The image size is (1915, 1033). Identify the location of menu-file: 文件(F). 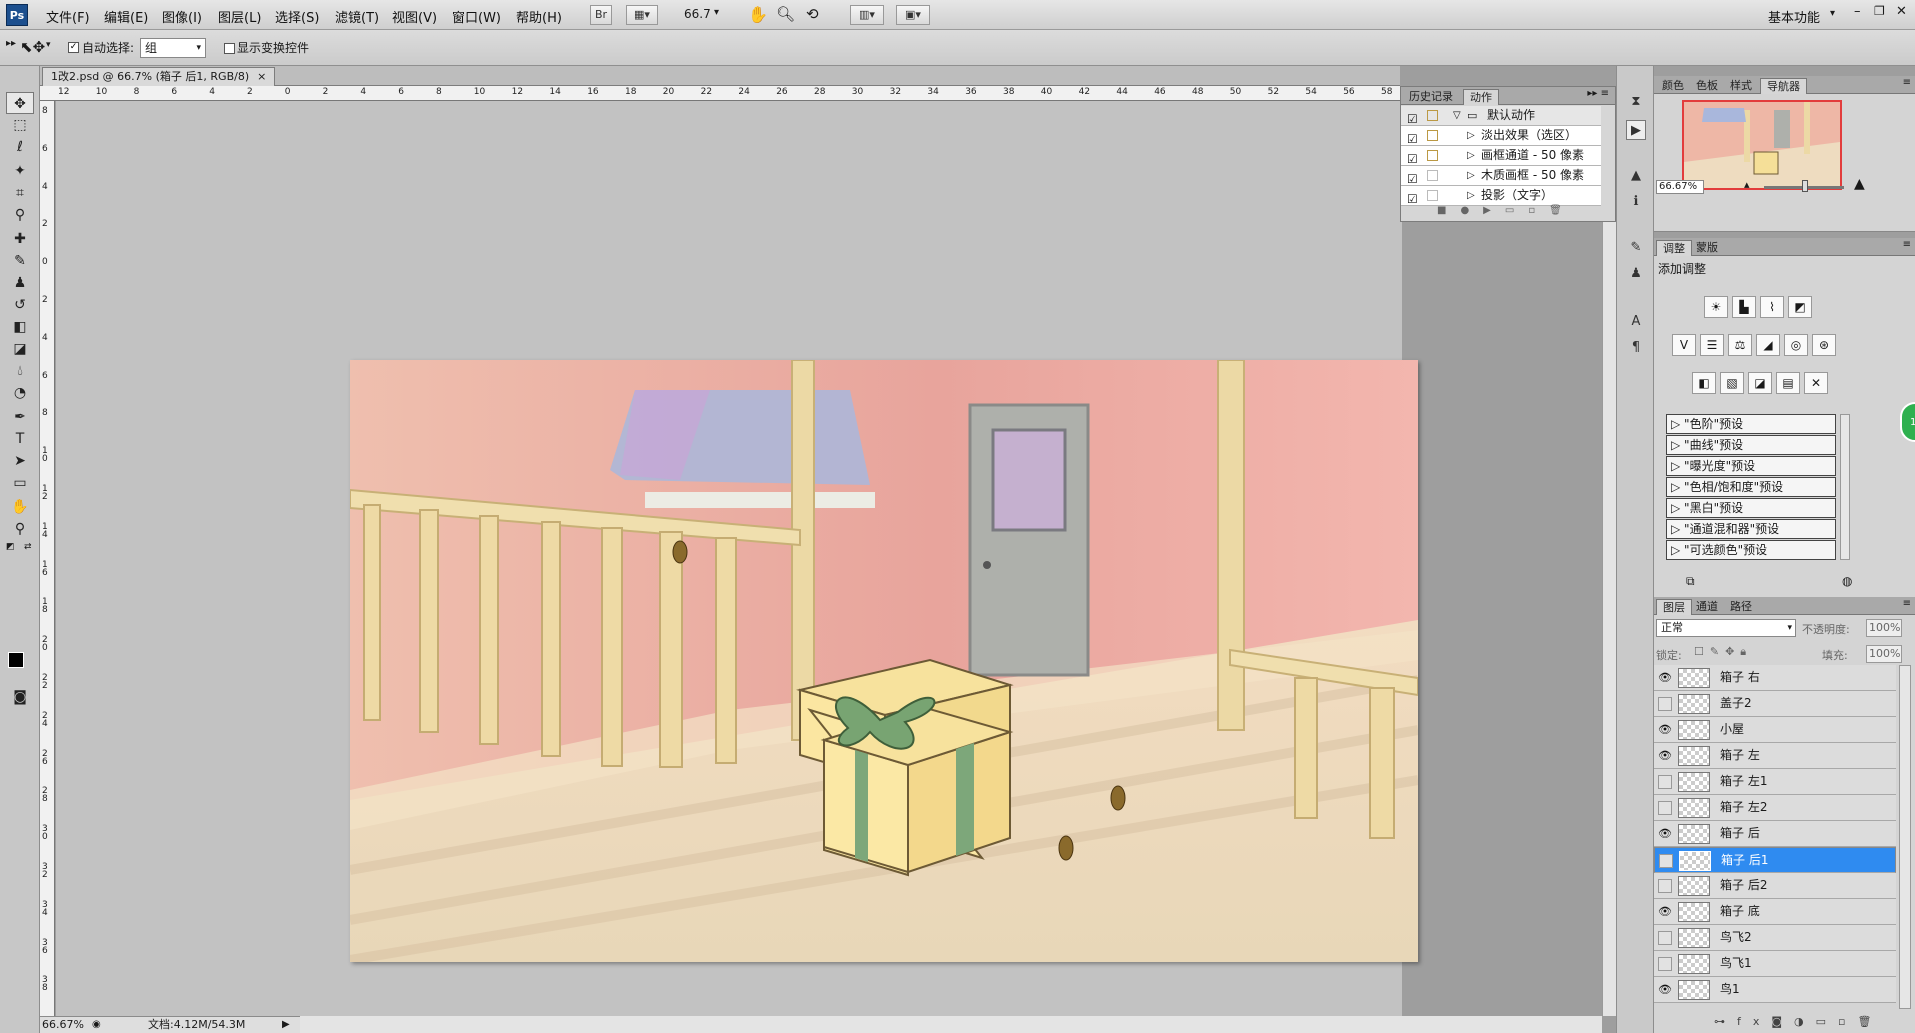
(68, 16).